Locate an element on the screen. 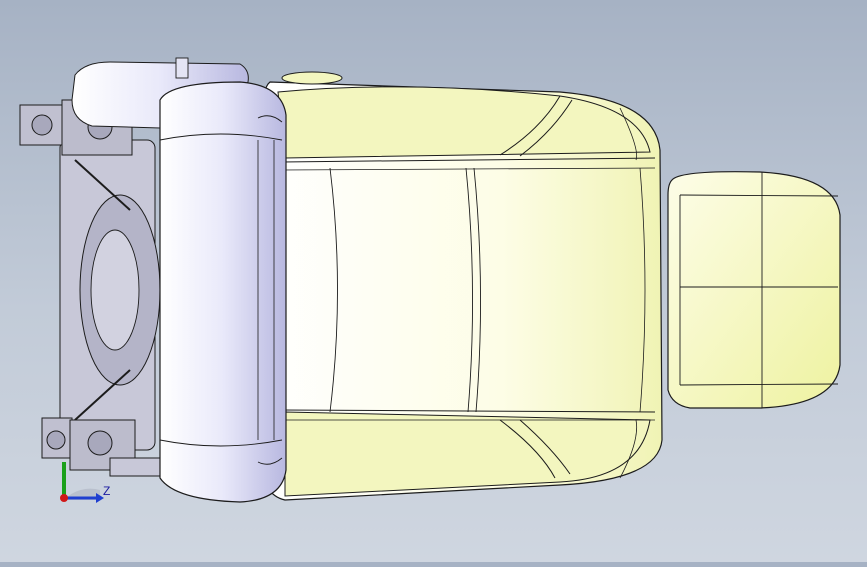 The image size is (867, 567). base-mechanism is located at coordinates (90, 288).